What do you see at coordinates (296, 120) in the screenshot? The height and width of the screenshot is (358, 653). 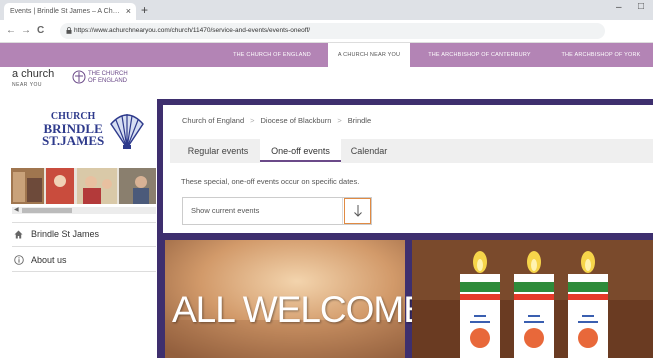 I see `breadcrumb-item-diocese: Diocese of Blackburn` at bounding box center [296, 120].